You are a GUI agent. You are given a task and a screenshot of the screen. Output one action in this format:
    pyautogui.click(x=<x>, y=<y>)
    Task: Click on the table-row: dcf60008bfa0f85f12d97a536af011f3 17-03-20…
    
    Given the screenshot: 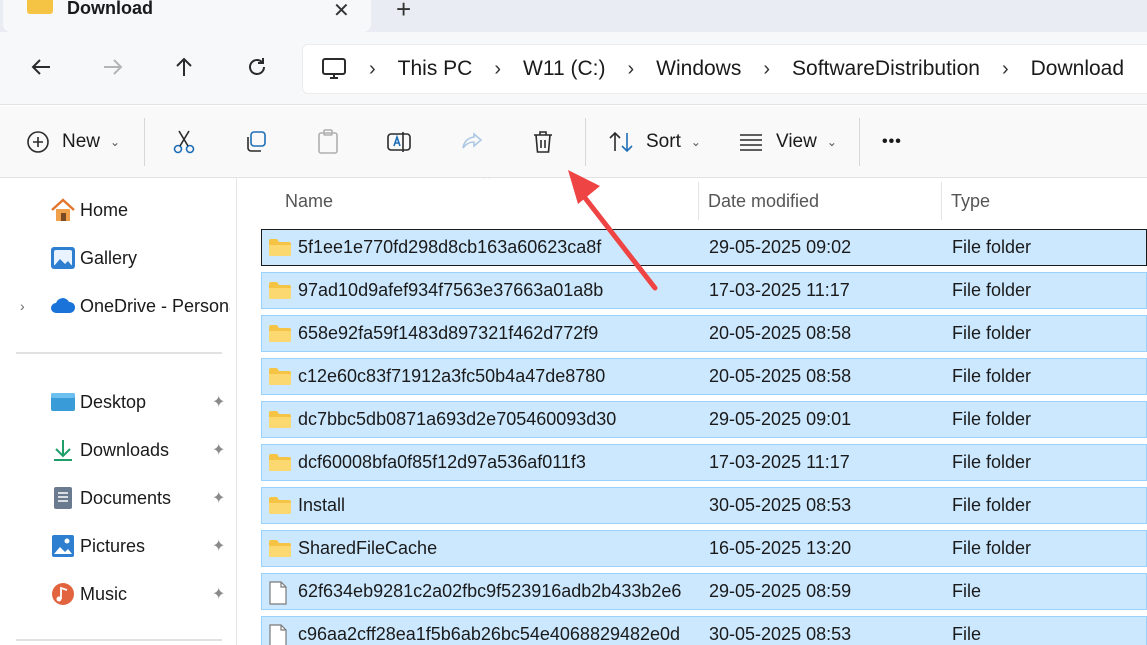 What is the action you would take?
    pyautogui.click(x=704, y=462)
    